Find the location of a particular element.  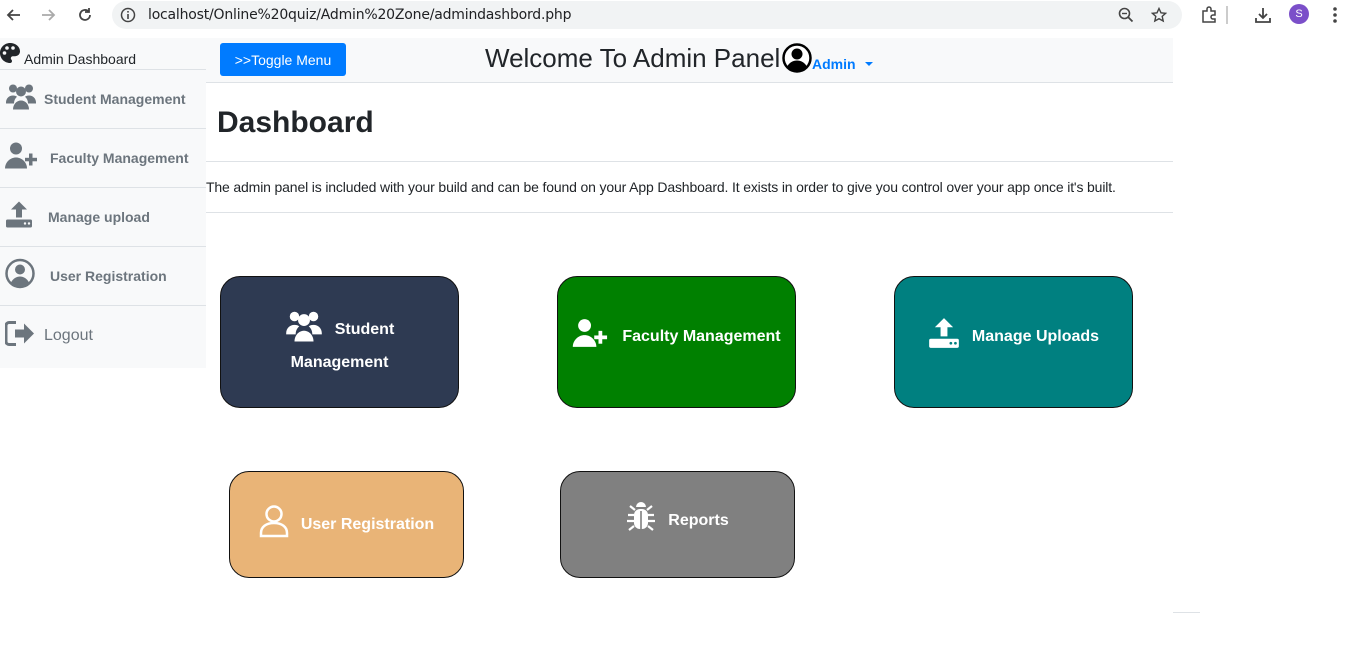

card-user-registration: User Registration is located at coordinates (346, 524).